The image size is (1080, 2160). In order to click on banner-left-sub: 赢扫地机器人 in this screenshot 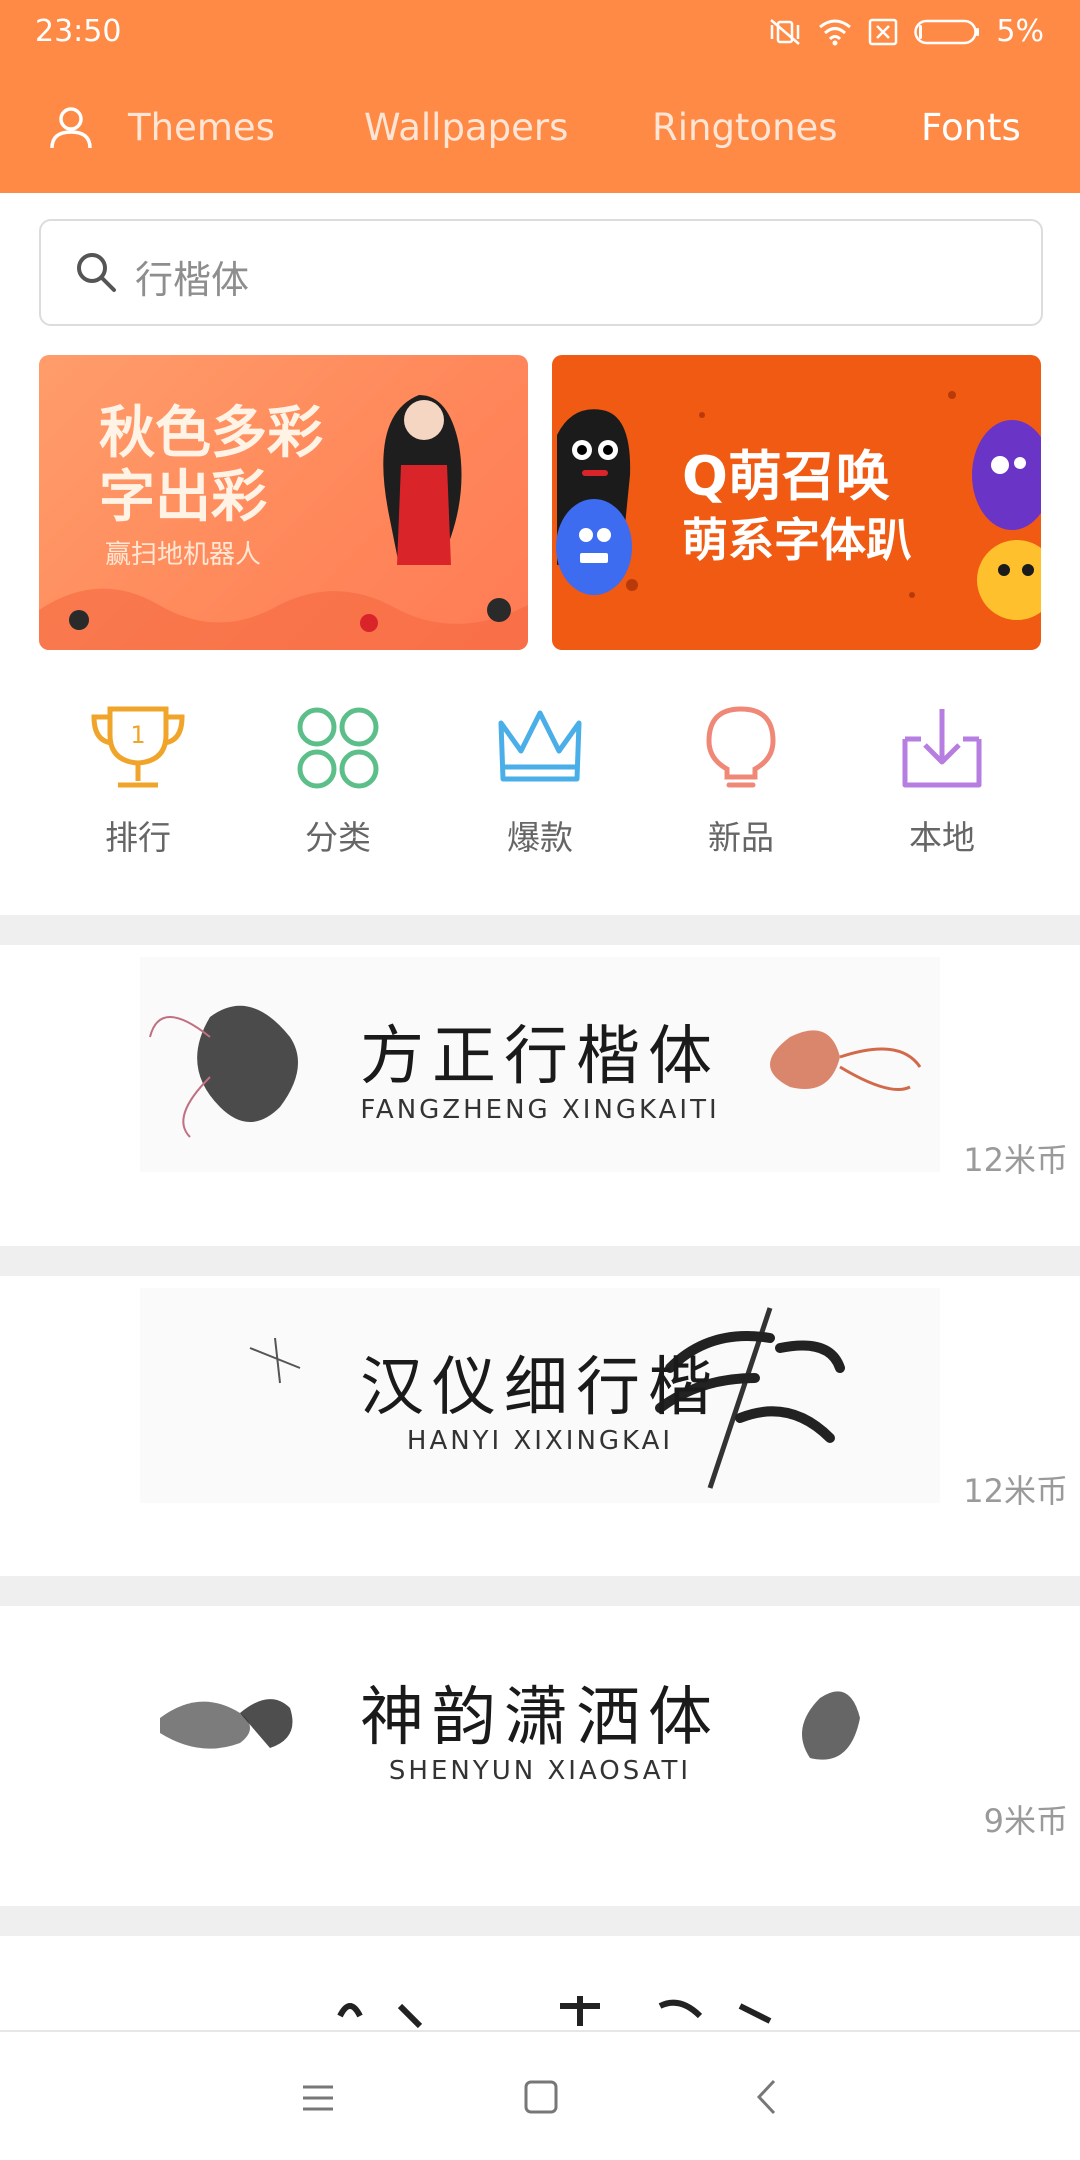, I will do `click(183, 555)`.